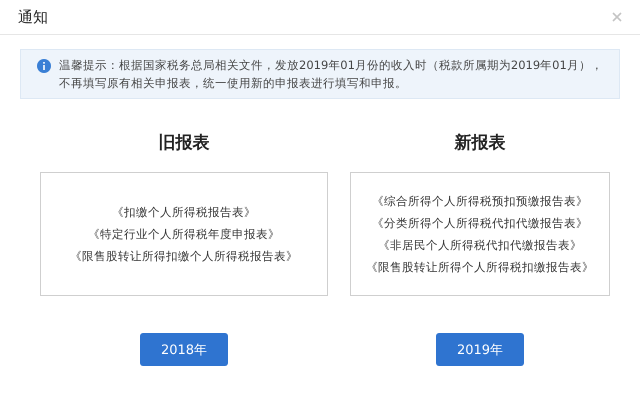  What do you see at coordinates (184, 256) in the screenshot?
I see `form-name: 《限售股转让所得扣缴个人所得税报告表》` at bounding box center [184, 256].